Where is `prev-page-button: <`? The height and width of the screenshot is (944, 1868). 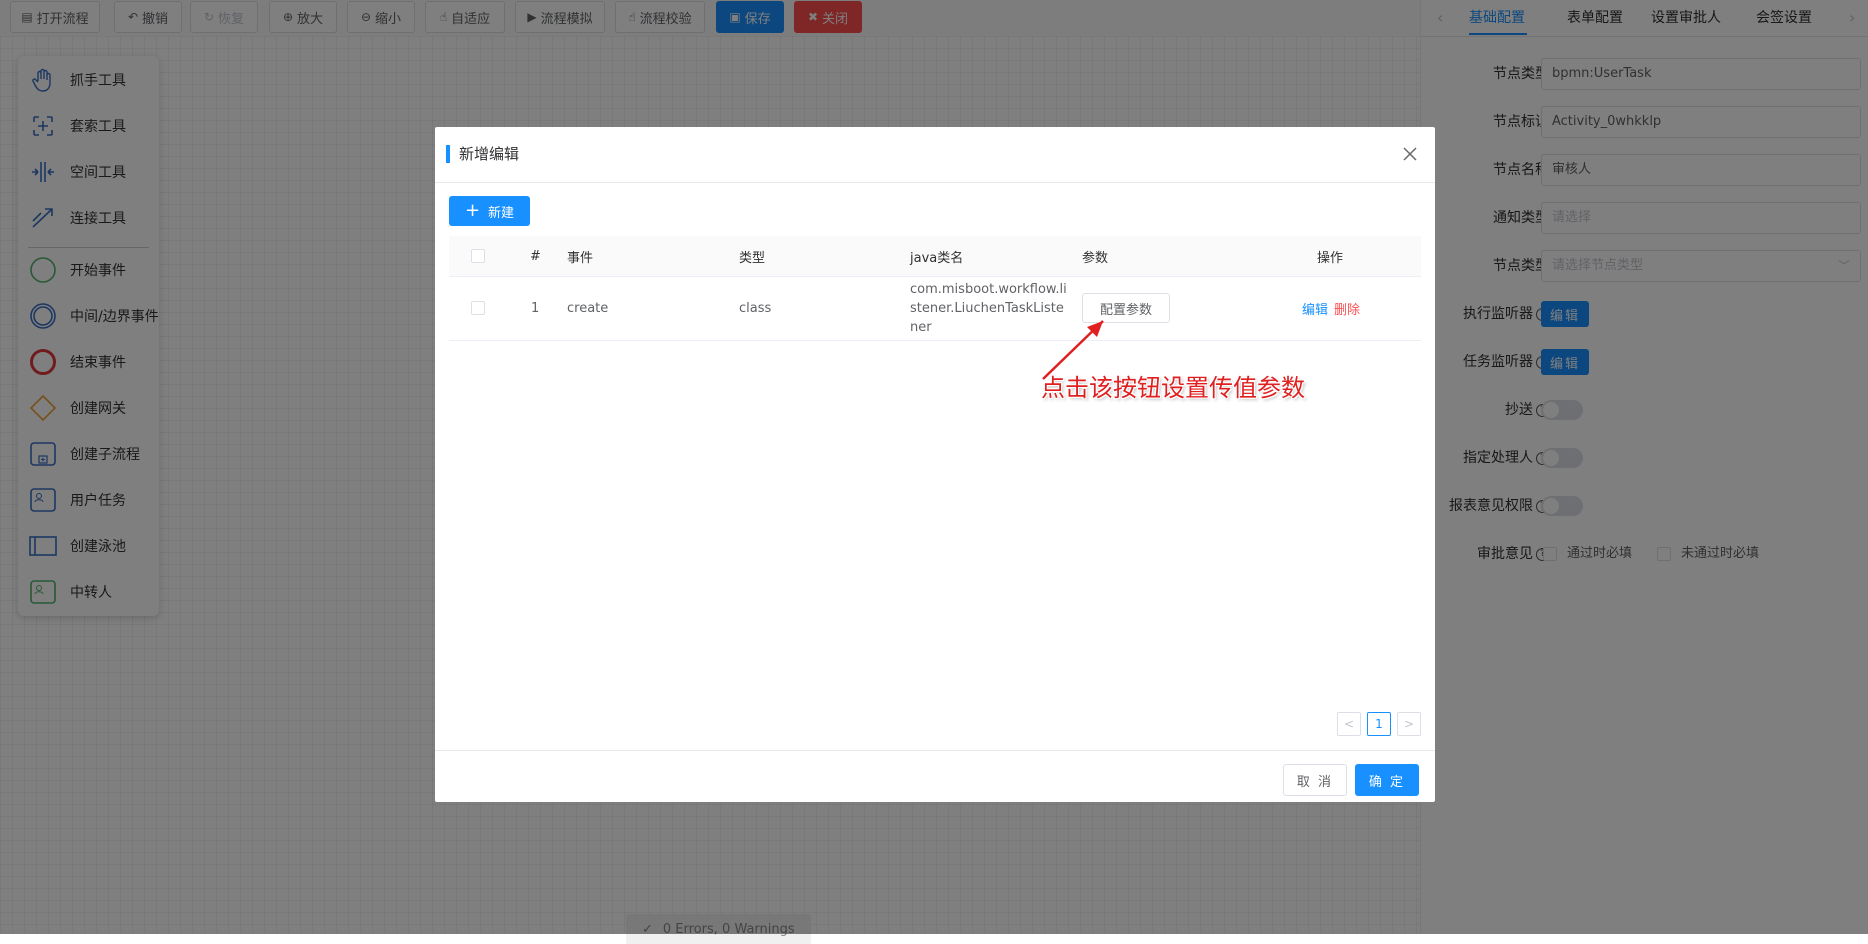 prev-page-button: < is located at coordinates (1349, 724).